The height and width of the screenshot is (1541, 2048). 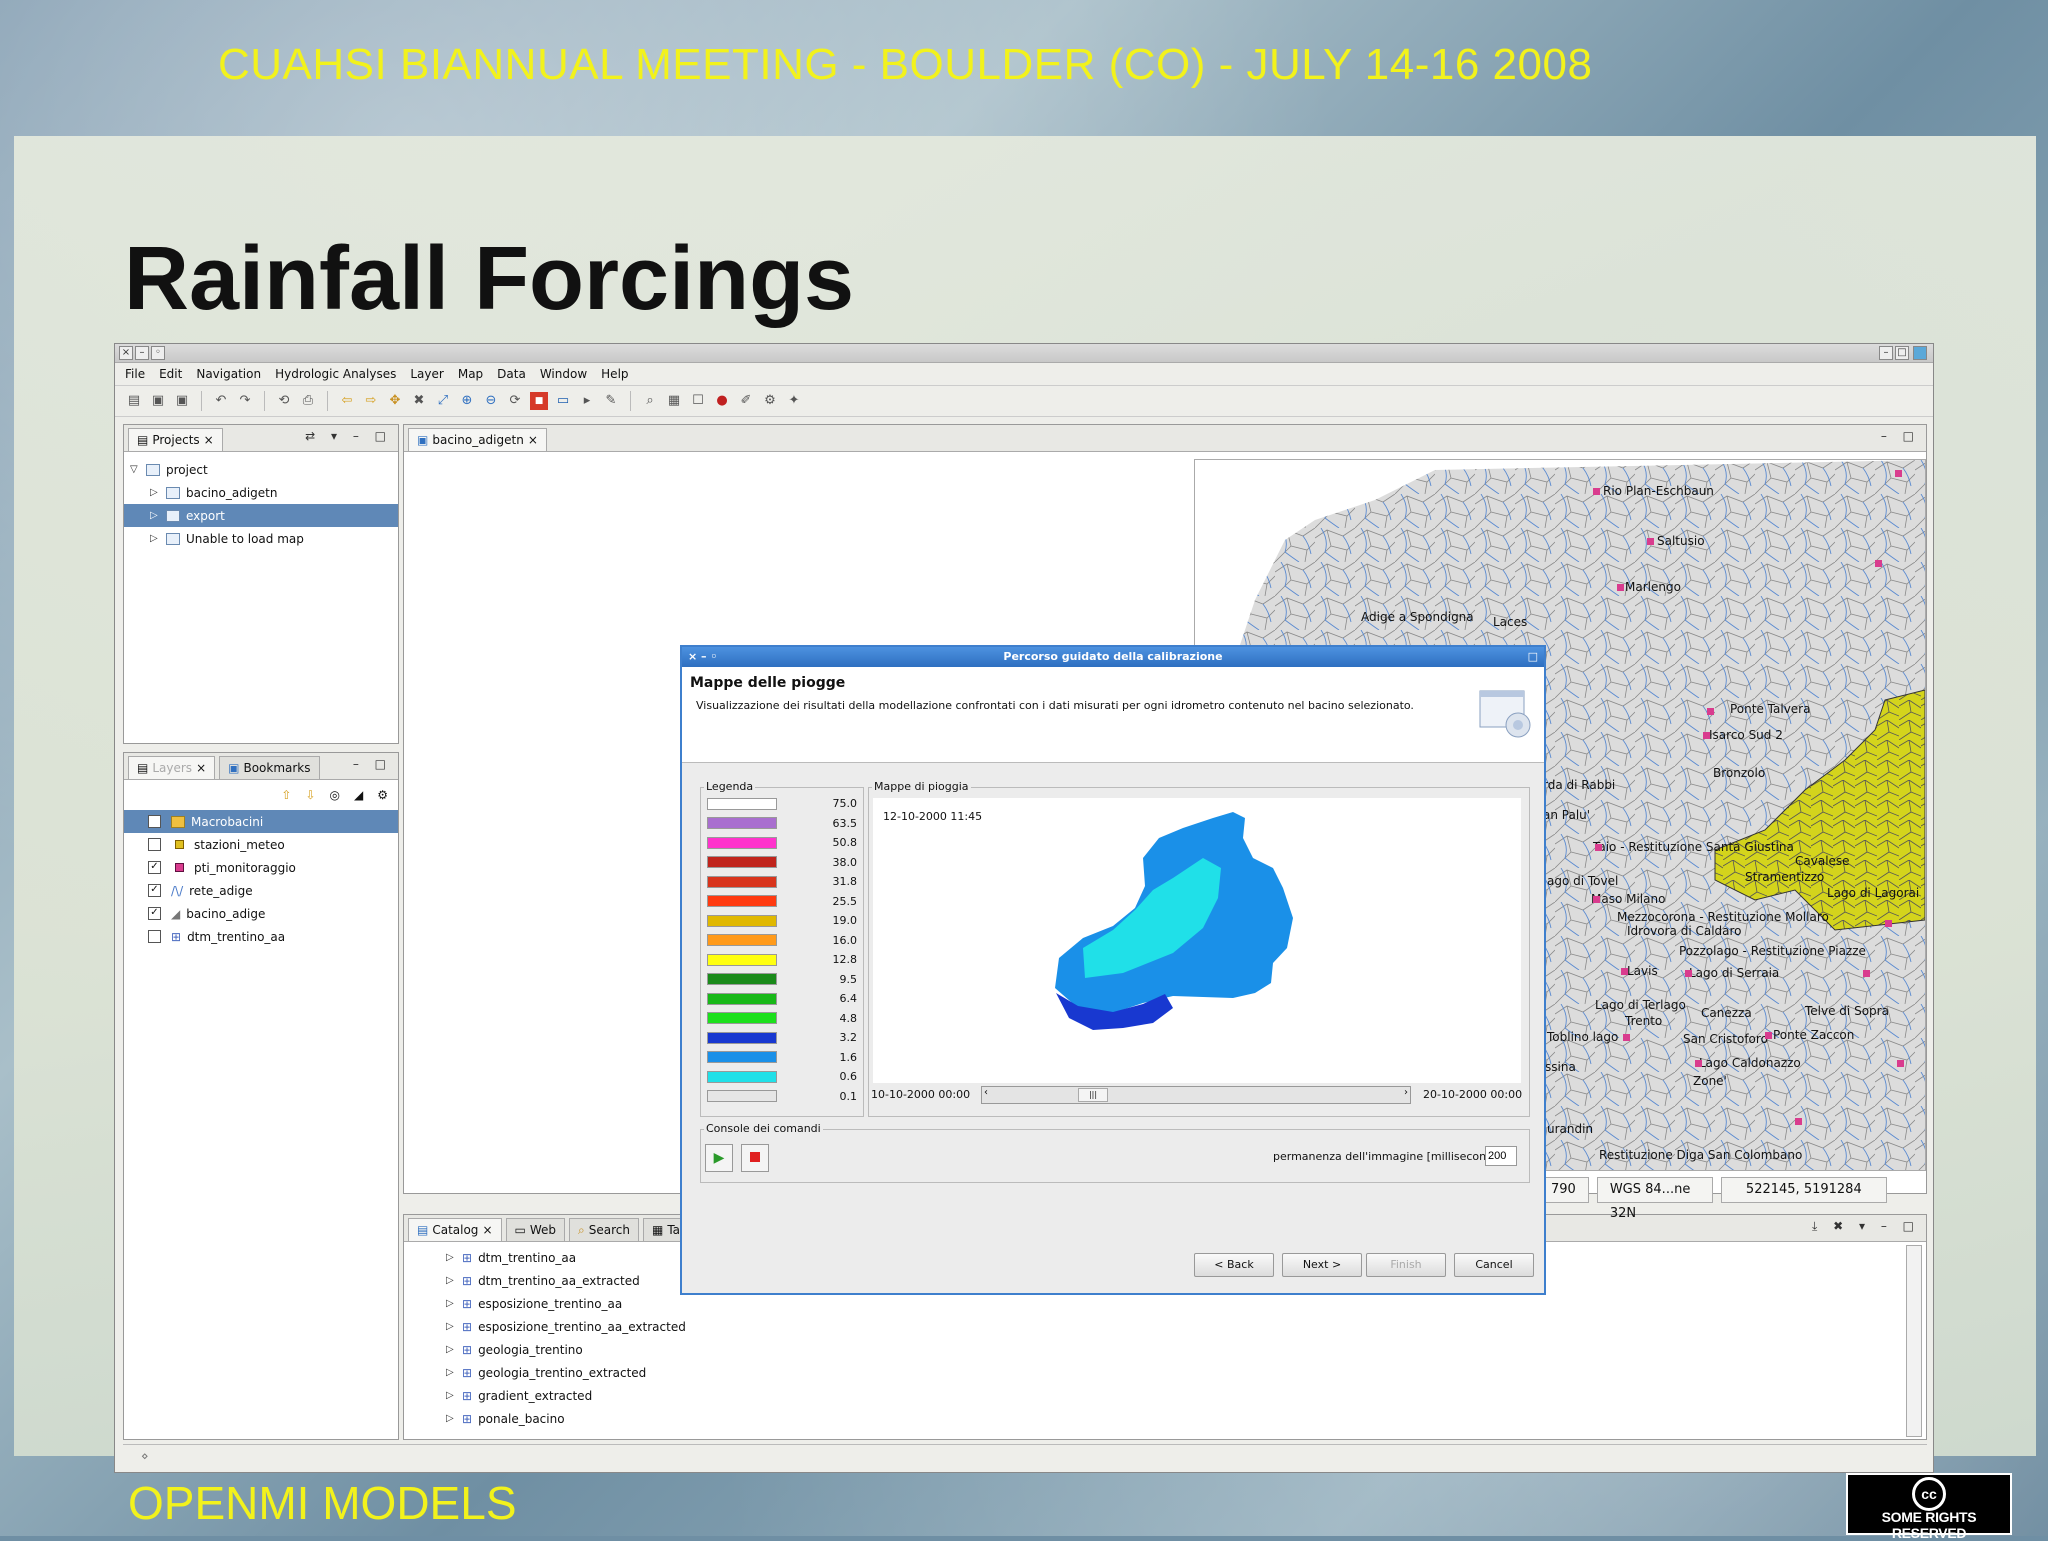 I want to click on select-icon: ☐, so click(x=698, y=401).